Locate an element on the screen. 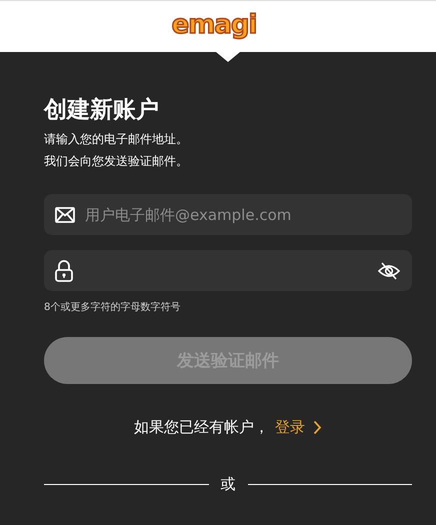  password-field is located at coordinates (228, 270).